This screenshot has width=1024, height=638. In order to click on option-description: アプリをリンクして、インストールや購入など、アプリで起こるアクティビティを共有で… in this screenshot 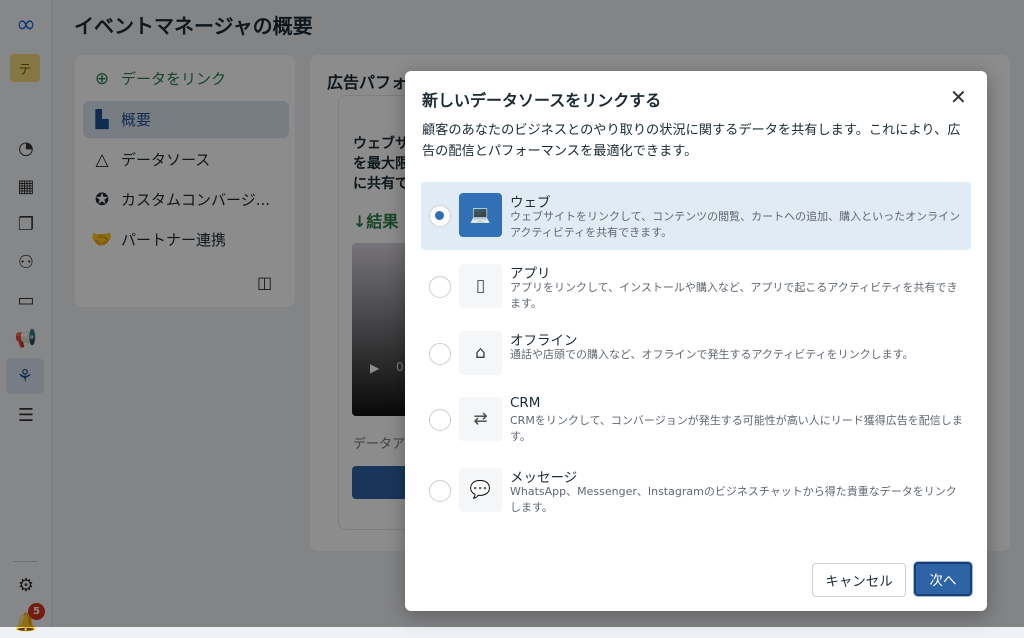, I will do `click(734, 295)`.